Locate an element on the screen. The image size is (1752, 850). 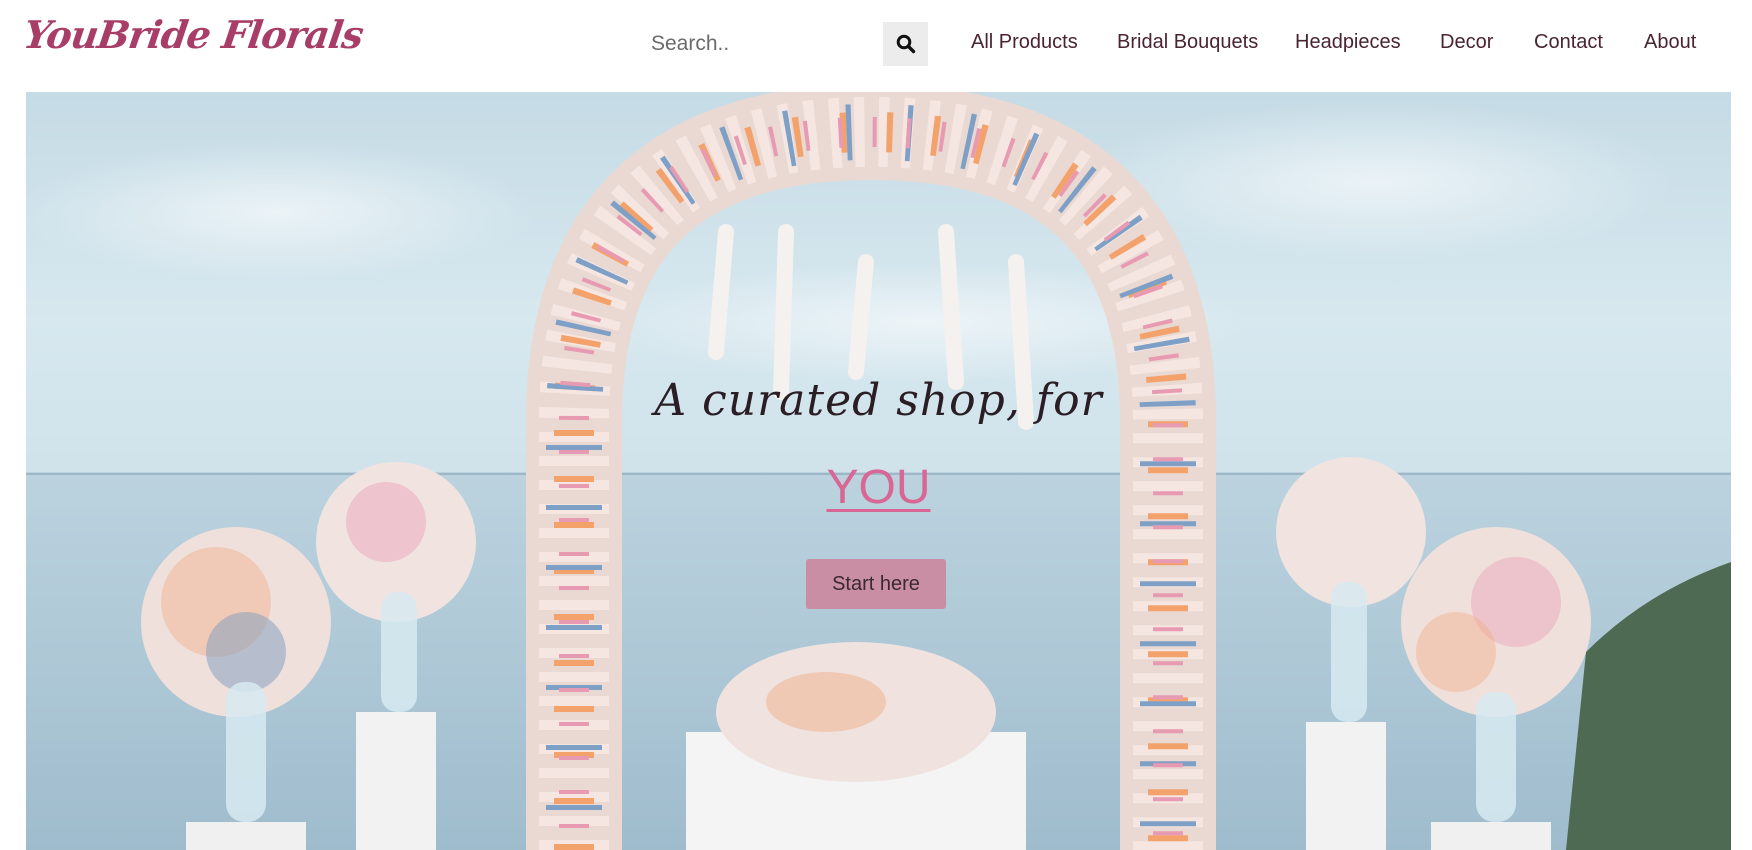
search-input is located at coordinates (759, 44).